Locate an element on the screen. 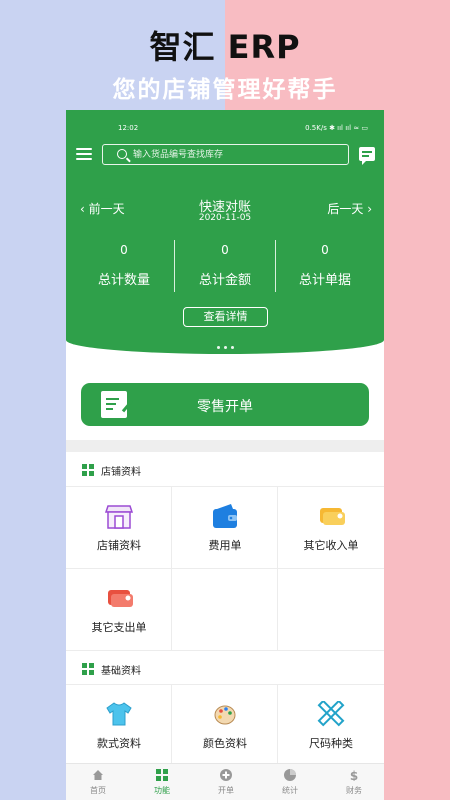  nav-label: 开单 is located at coordinates (226, 790).